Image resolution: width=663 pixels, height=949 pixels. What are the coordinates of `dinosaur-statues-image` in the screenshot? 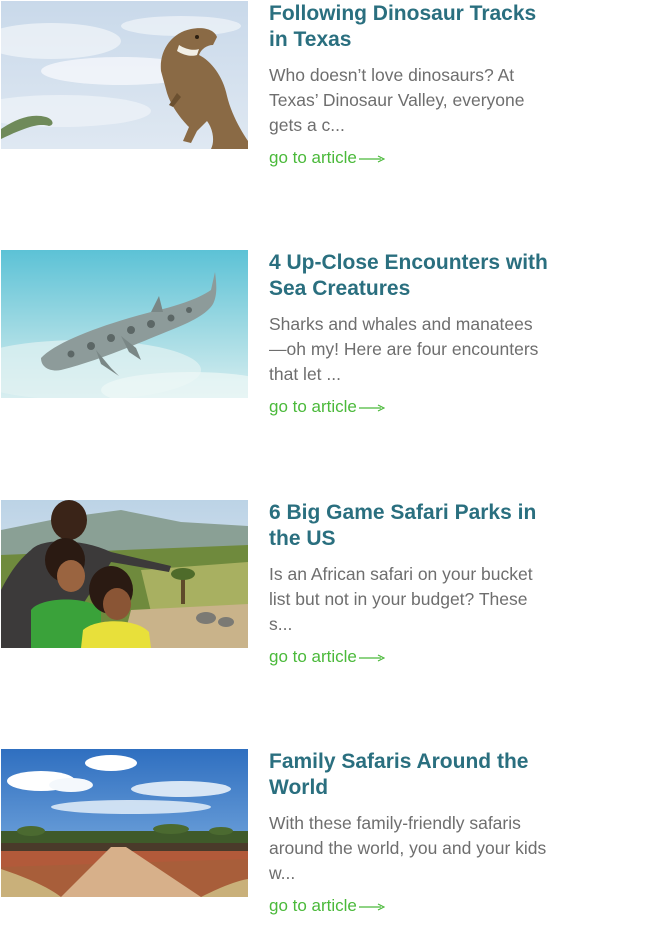 It's located at (124, 75).